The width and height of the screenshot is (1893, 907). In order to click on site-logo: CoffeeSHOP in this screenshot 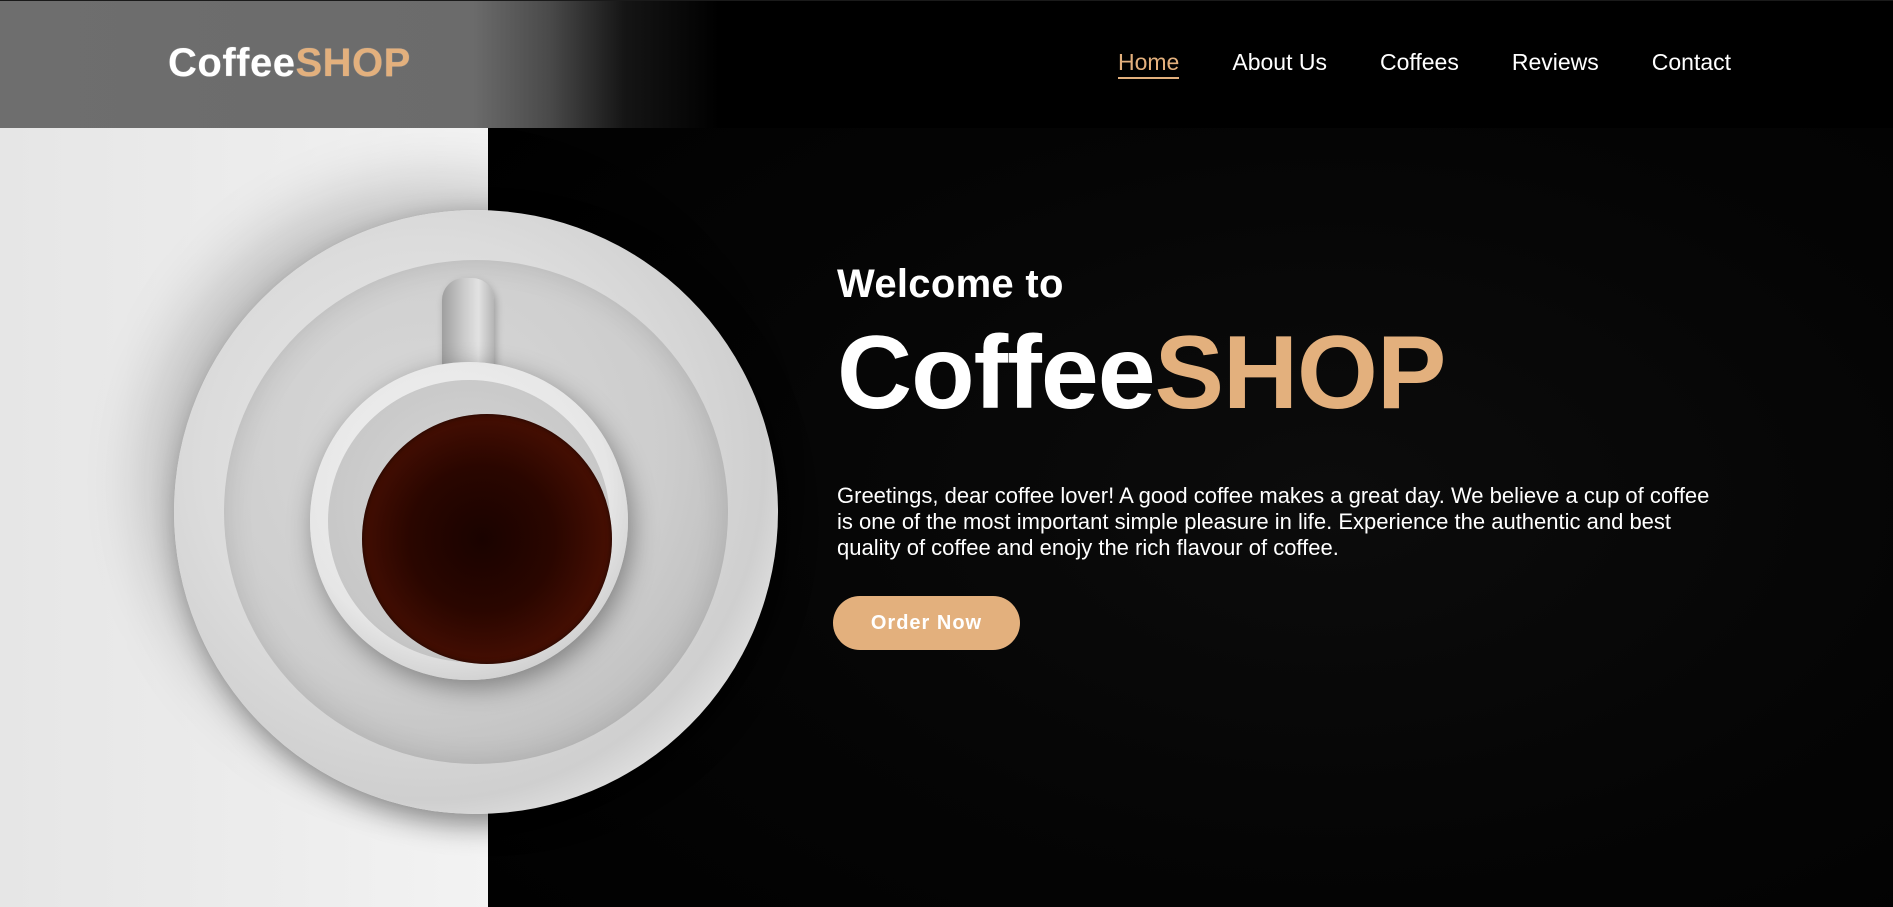, I will do `click(289, 63)`.